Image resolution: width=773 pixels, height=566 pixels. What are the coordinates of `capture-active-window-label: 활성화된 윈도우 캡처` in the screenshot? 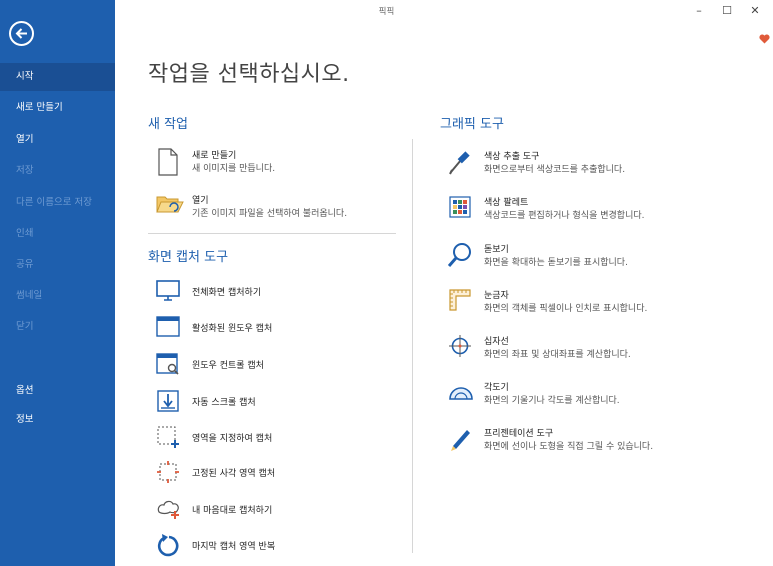 It's located at (232, 329).